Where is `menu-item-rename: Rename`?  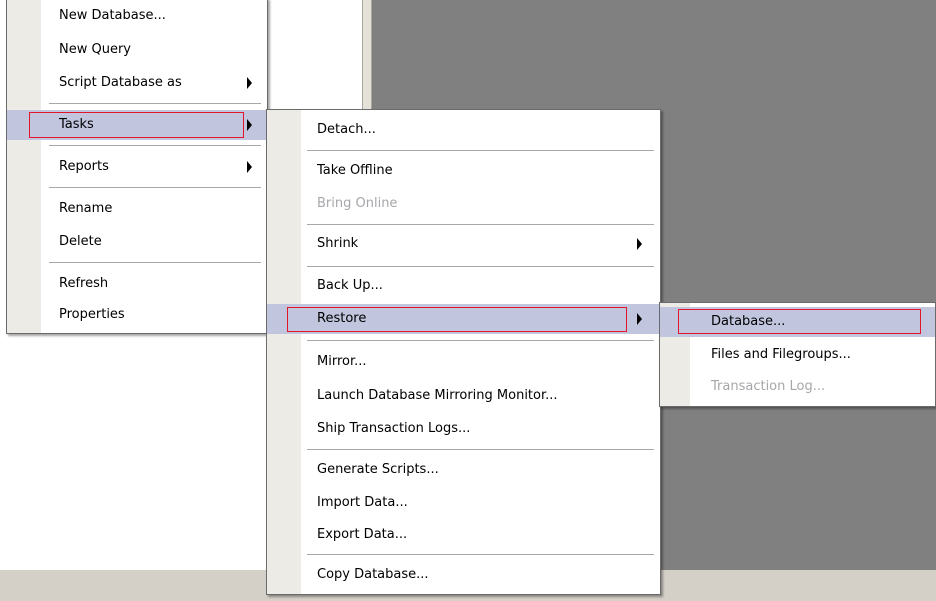
menu-item-rename: Rename is located at coordinates (137, 209).